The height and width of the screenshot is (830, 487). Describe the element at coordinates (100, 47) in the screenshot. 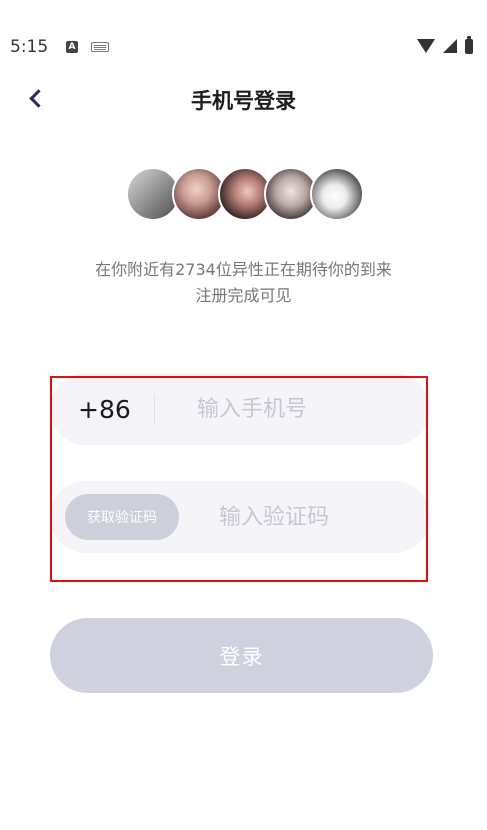

I see `keyboard-icon` at that location.